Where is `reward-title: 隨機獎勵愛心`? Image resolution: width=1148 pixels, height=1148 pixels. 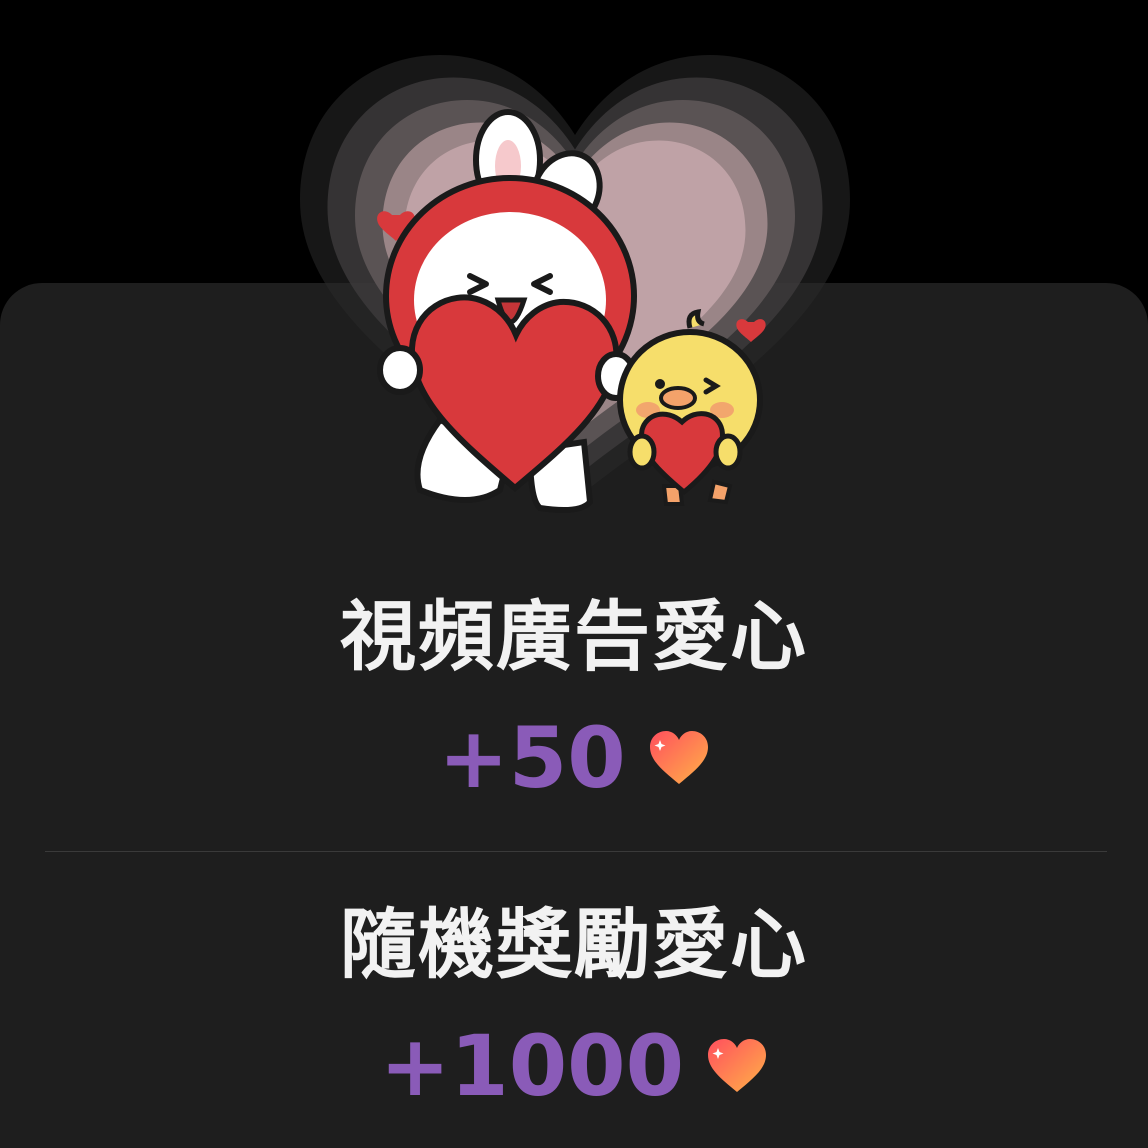
reward-title: 隨機獎勵愛心 is located at coordinates (574, 944).